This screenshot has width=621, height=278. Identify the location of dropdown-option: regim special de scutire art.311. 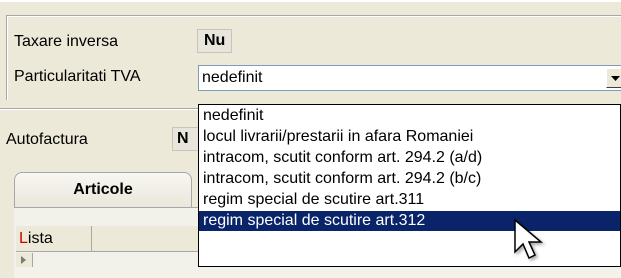
(409, 200).